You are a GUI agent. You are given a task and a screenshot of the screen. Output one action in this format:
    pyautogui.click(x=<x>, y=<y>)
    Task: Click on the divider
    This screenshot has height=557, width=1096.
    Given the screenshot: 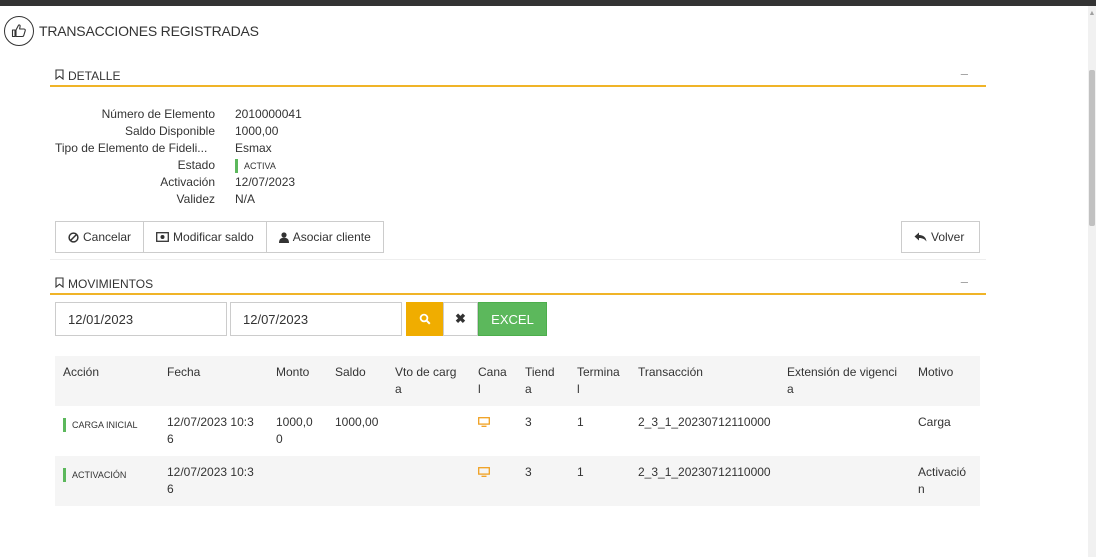 What is the action you would take?
    pyautogui.click(x=518, y=259)
    